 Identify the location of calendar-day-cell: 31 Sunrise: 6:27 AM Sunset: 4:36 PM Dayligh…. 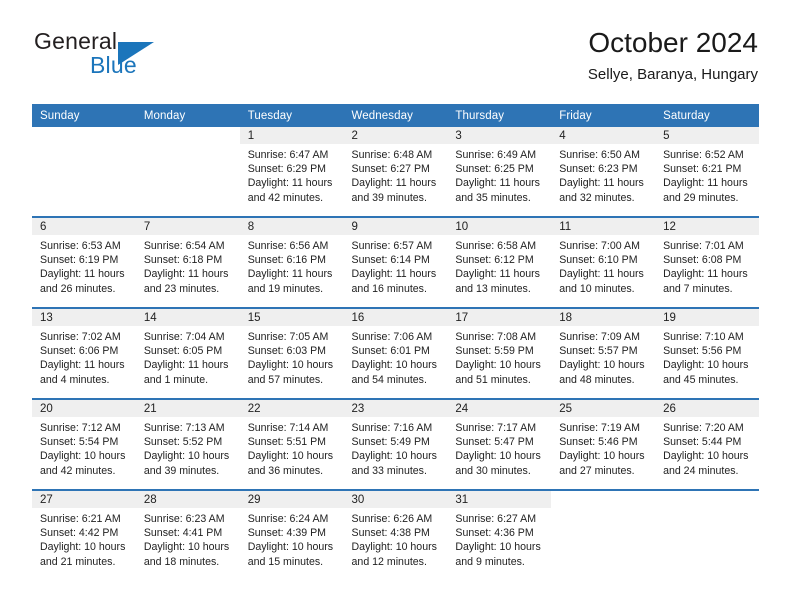
(499, 534).